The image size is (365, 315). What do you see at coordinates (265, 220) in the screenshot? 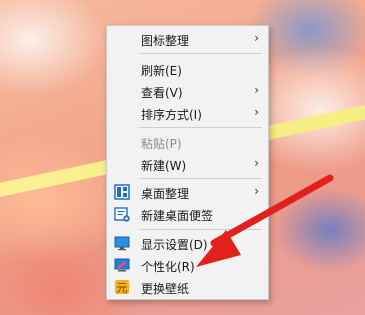
I see `red-pointer-arrow` at bounding box center [265, 220].